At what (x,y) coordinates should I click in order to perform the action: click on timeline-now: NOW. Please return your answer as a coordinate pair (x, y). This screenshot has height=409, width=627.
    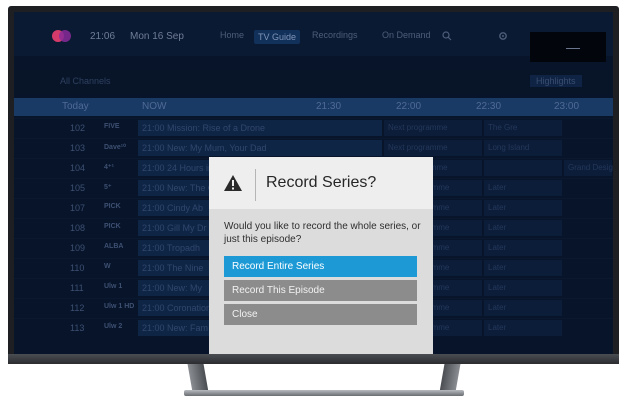
    Looking at the image, I should click on (154, 106).